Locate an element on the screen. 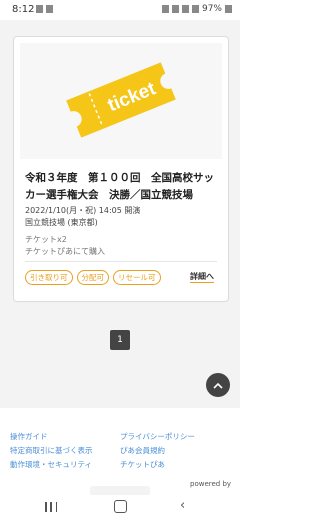 Image resolution: width=320 pixels, height=520 pixels. footer-link-guide: 操作ガイド is located at coordinates (29, 436).